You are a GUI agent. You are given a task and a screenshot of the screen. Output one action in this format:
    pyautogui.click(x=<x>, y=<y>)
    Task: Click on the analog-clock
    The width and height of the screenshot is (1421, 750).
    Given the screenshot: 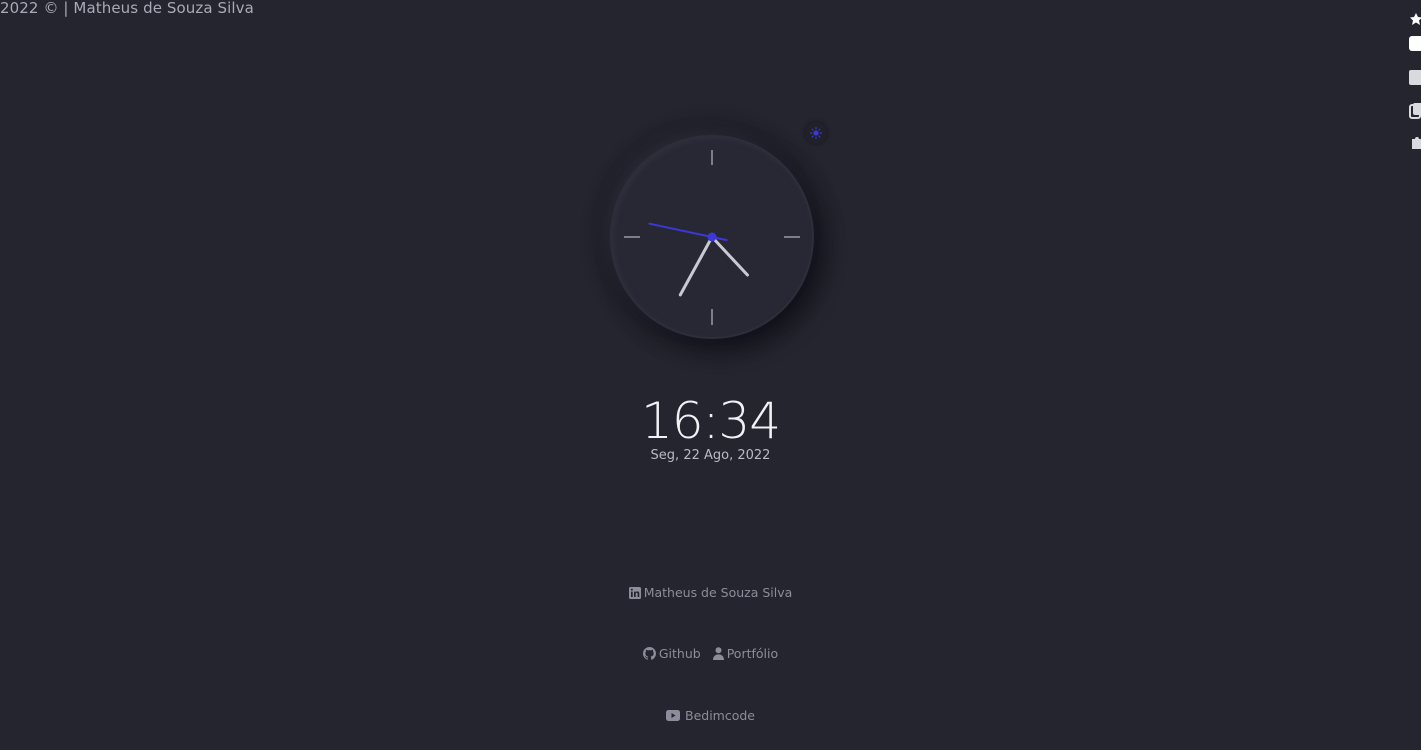 What is the action you would take?
    pyautogui.click(x=712, y=237)
    